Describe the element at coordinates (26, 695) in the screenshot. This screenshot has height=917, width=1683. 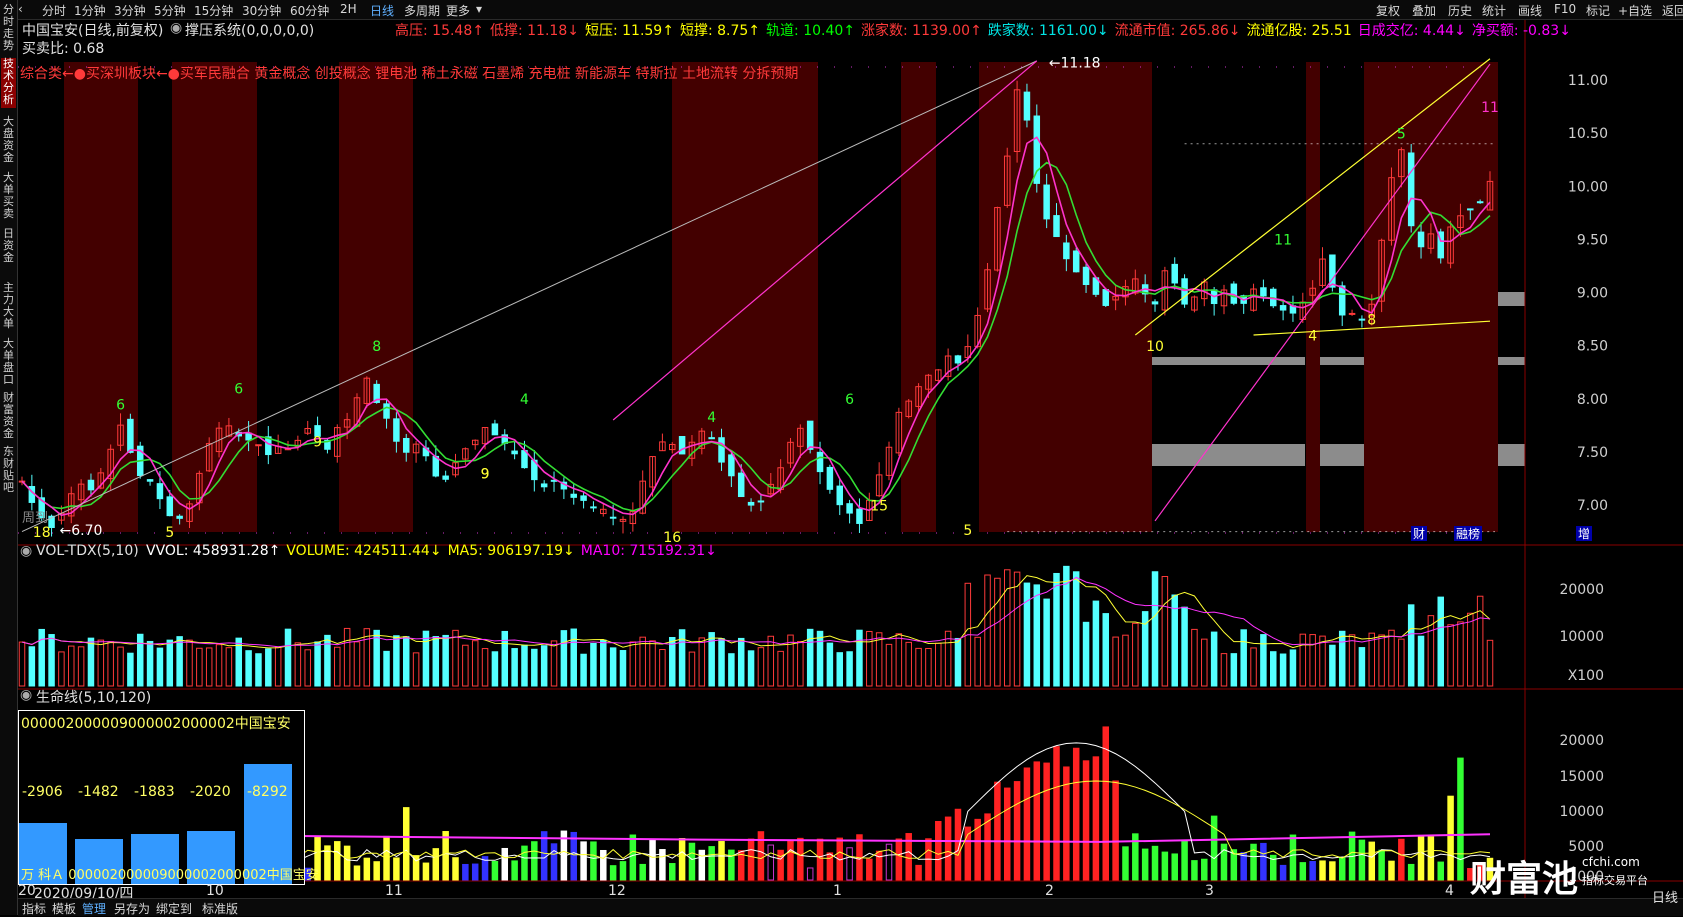
I see `life-collapse-icon: ◉` at that location.